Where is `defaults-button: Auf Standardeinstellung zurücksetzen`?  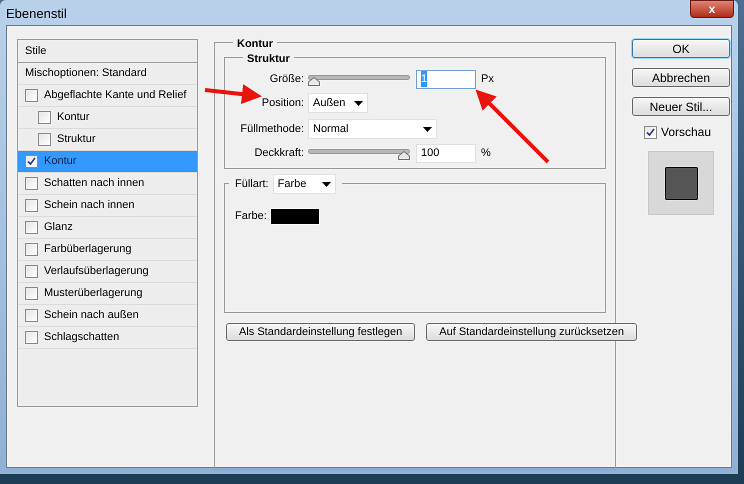 defaults-button: Auf Standardeinstellung zurücksetzen is located at coordinates (531, 332).